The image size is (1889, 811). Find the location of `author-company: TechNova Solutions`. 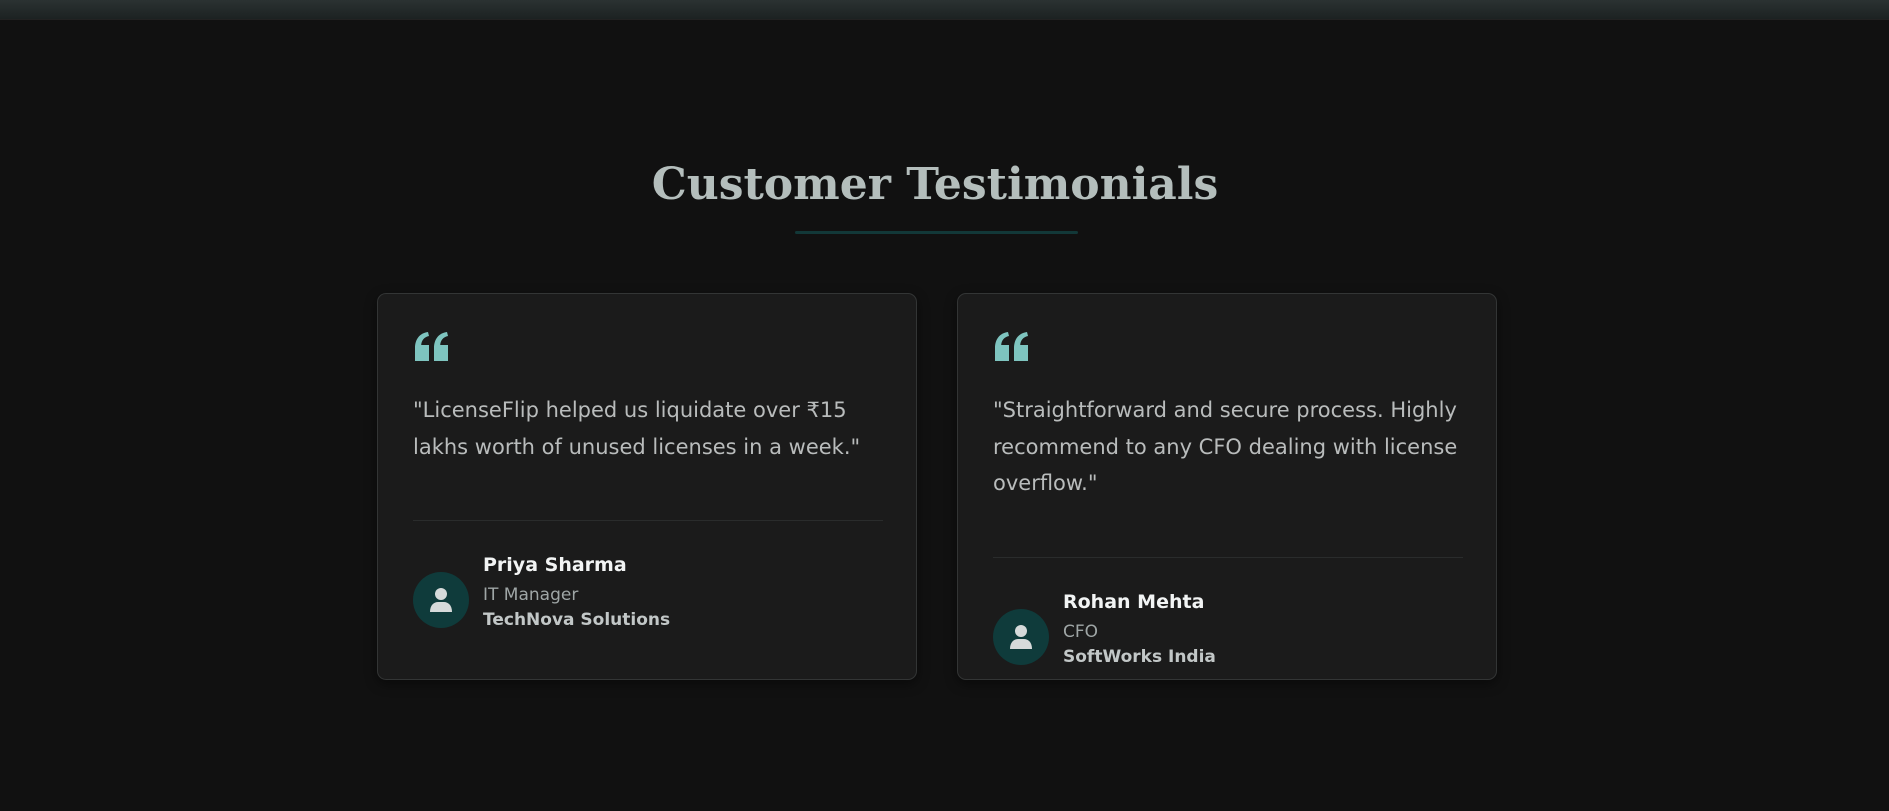

author-company: TechNova Solutions is located at coordinates (577, 620).